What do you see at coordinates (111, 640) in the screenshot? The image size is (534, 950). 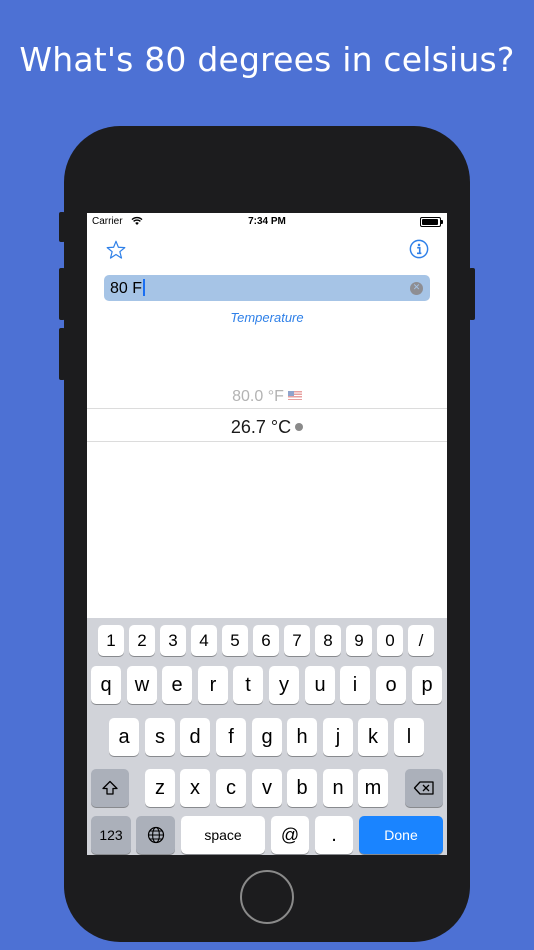 I see `key-1: 1` at bounding box center [111, 640].